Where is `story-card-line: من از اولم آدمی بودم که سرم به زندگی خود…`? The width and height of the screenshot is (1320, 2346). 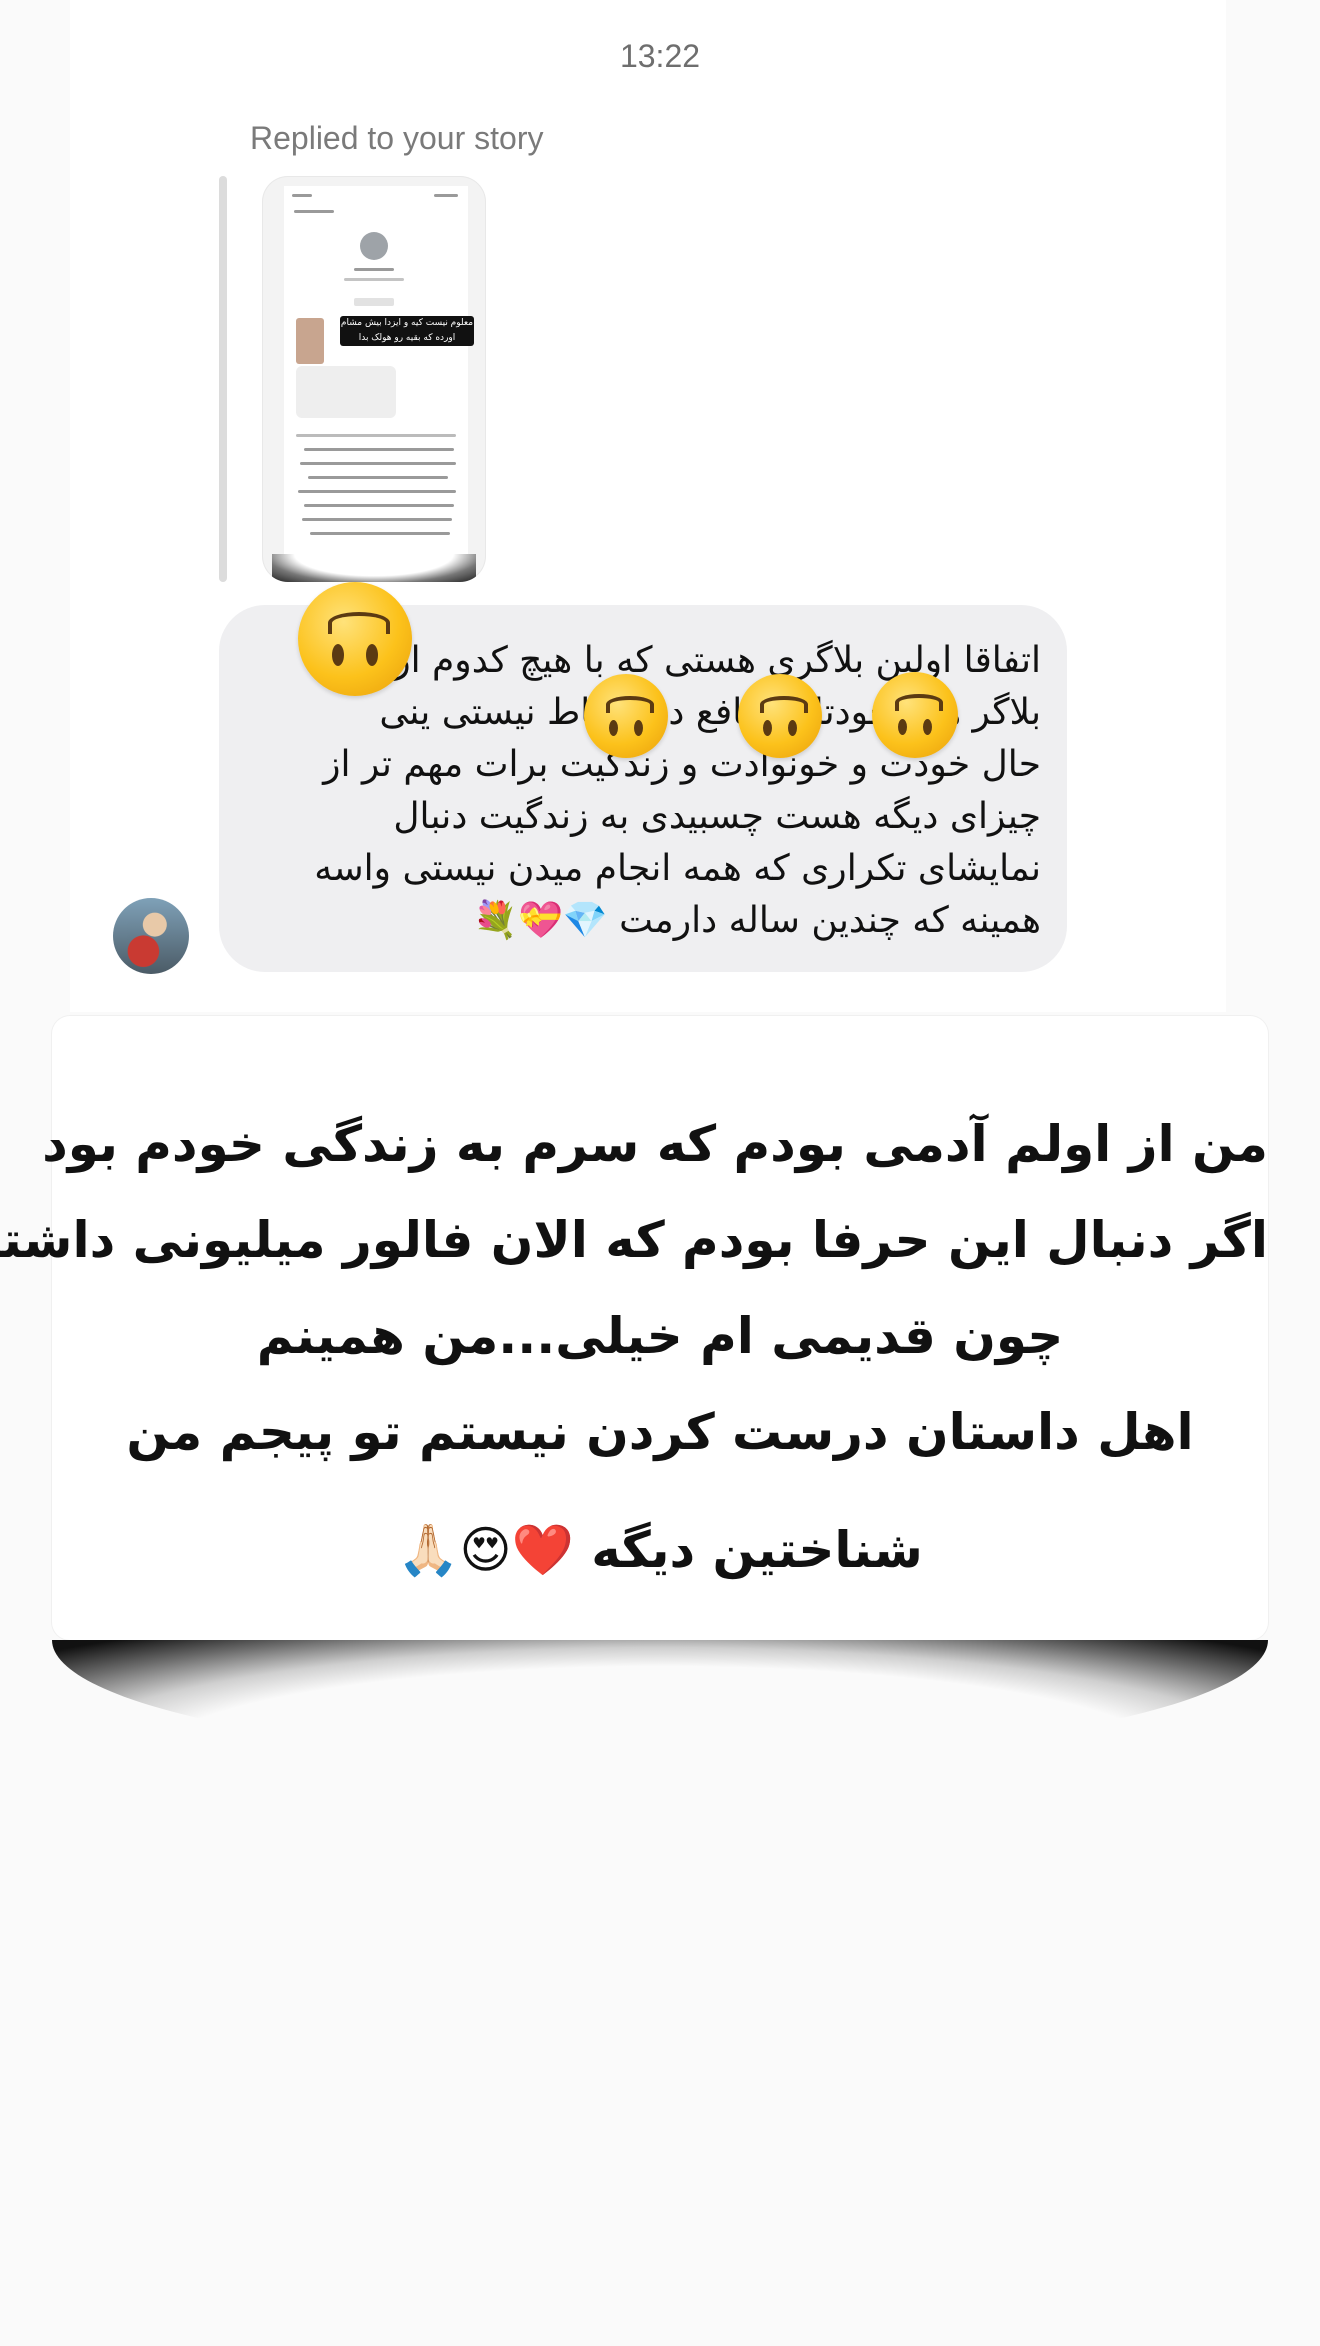
story-card-line: من از اولم آدمی بودم که سرم به زندگی خود… is located at coordinates (655, 1144).